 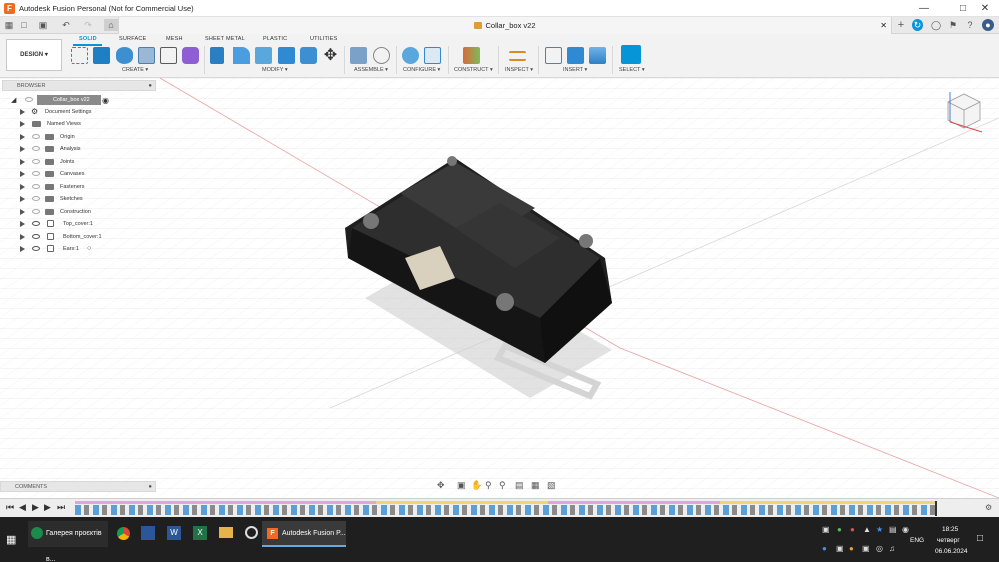 What do you see at coordinates (879, 529) in the screenshot?
I see `bluetooth-icon: ★` at bounding box center [879, 529].